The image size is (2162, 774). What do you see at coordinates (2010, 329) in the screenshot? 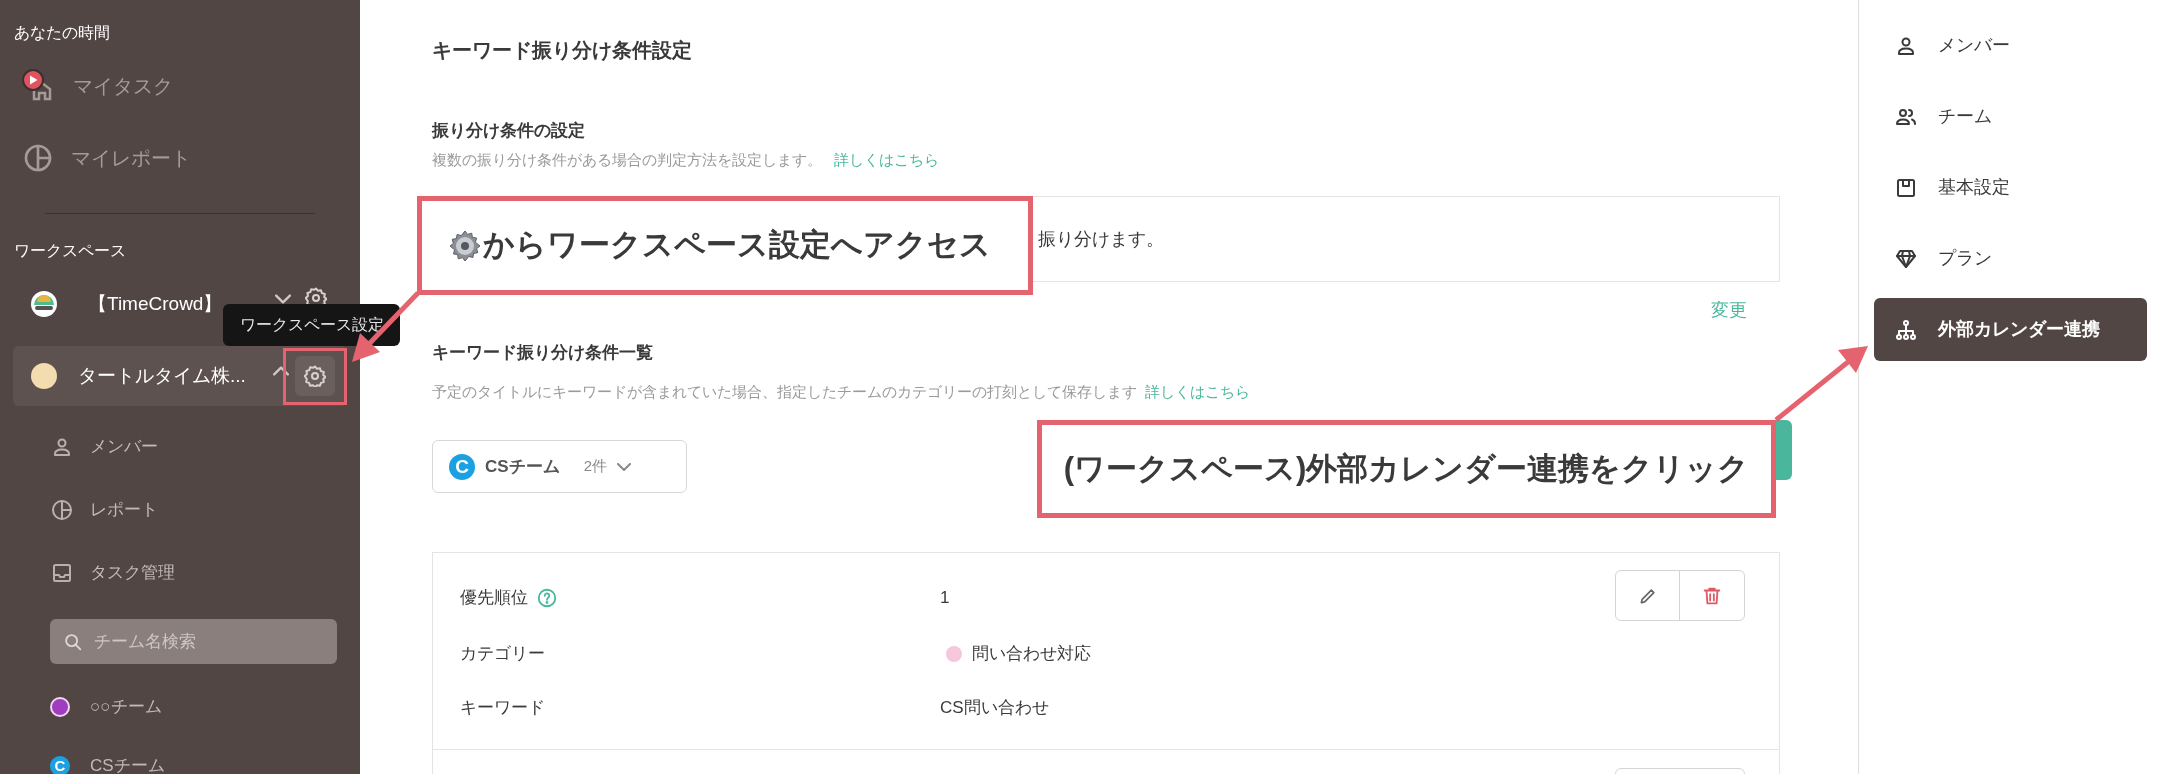
I see `settings-nav-item: 外部カレンダー連携` at bounding box center [2010, 329].